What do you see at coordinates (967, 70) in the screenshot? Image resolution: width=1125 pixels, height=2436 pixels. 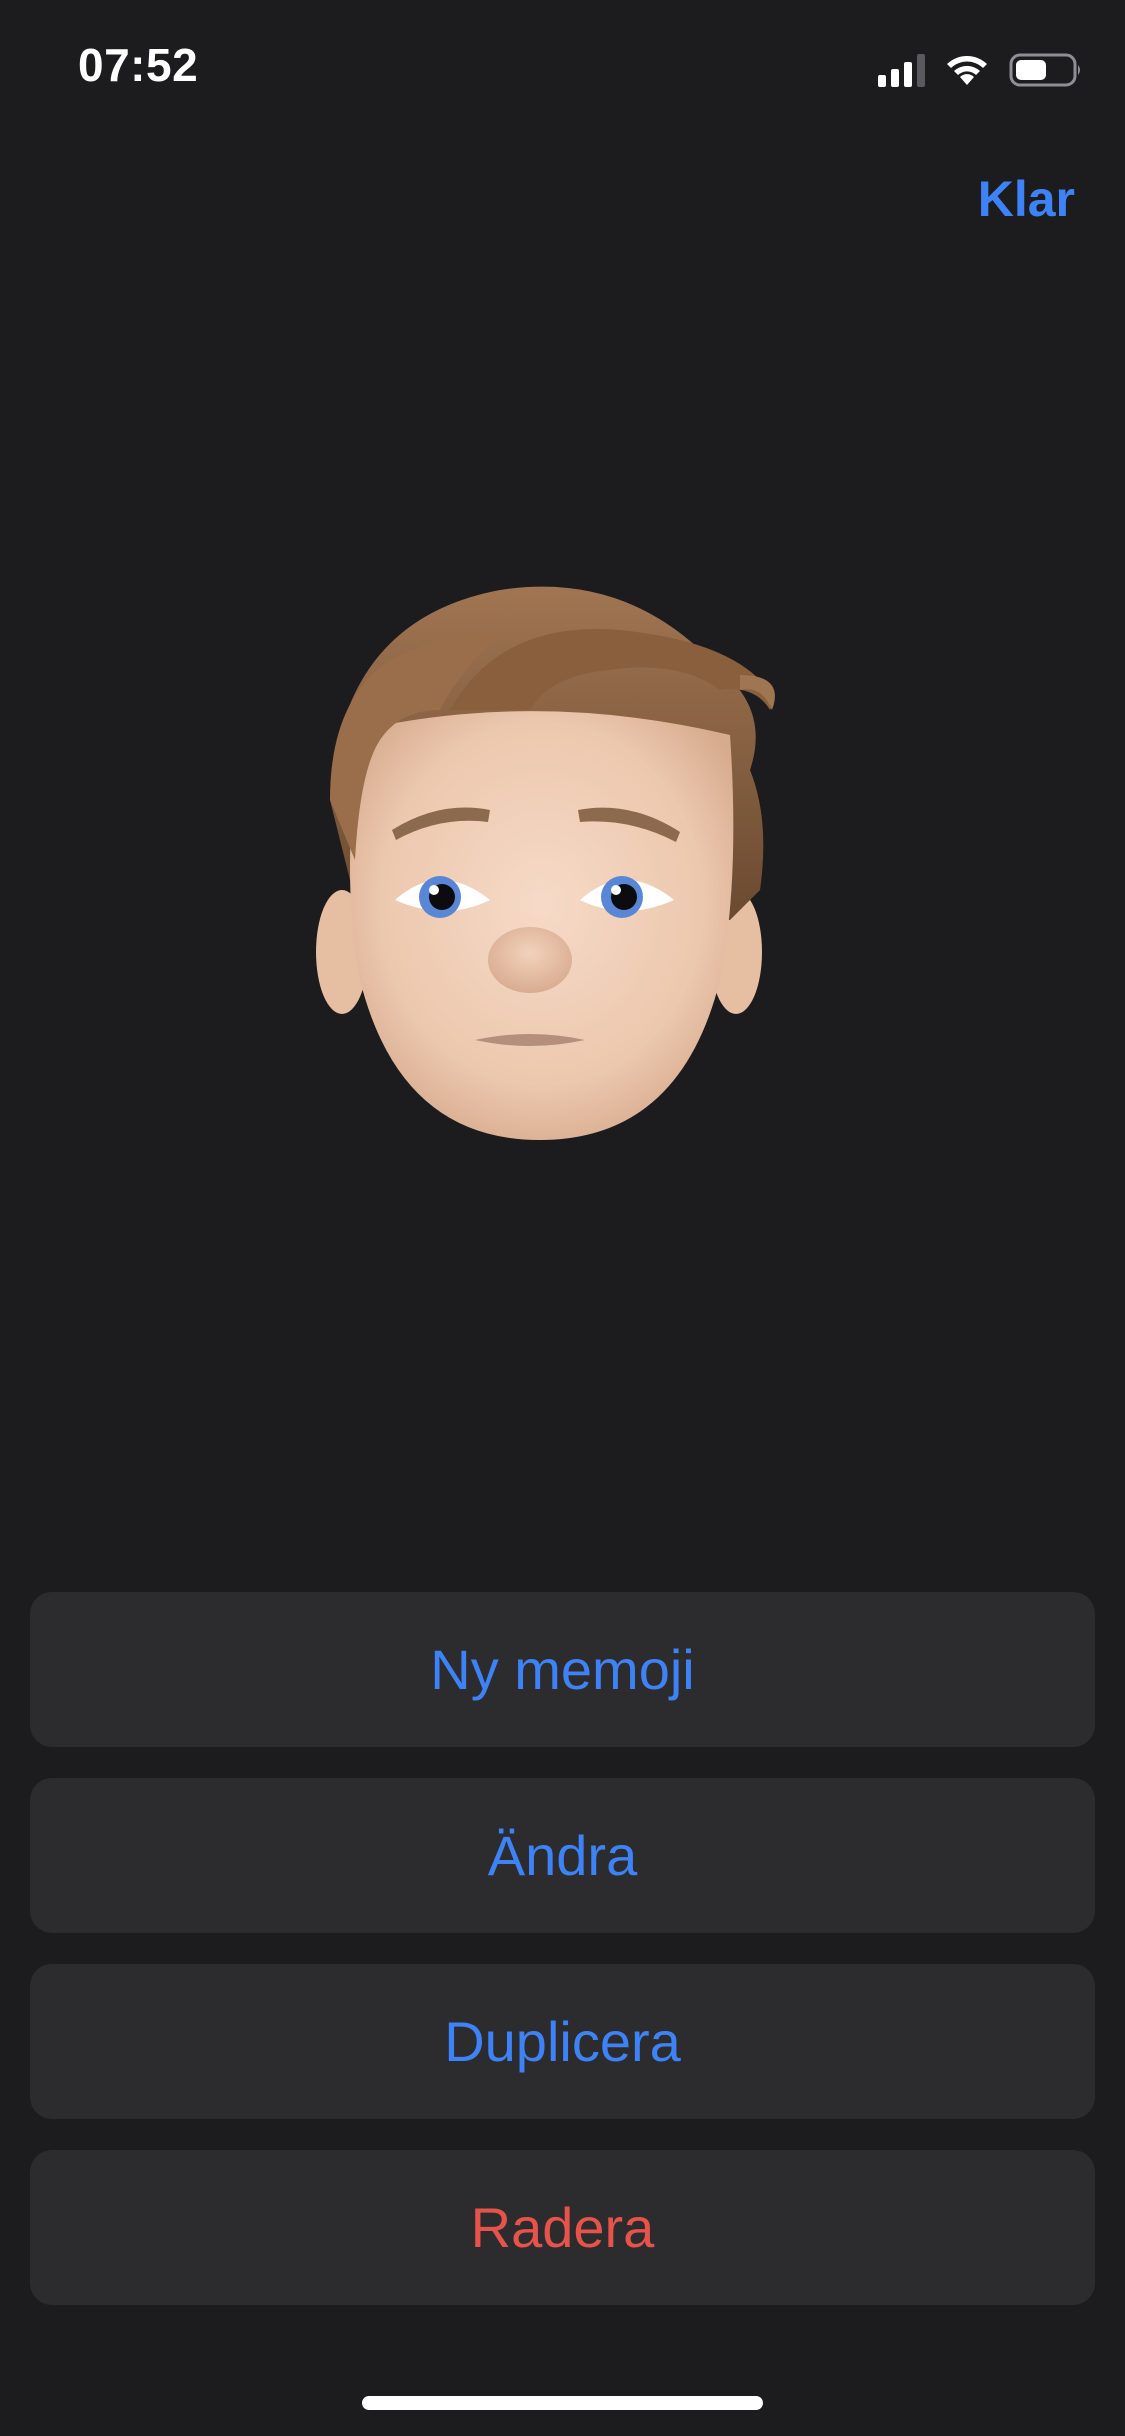 I see `wifi-icon` at bounding box center [967, 70].